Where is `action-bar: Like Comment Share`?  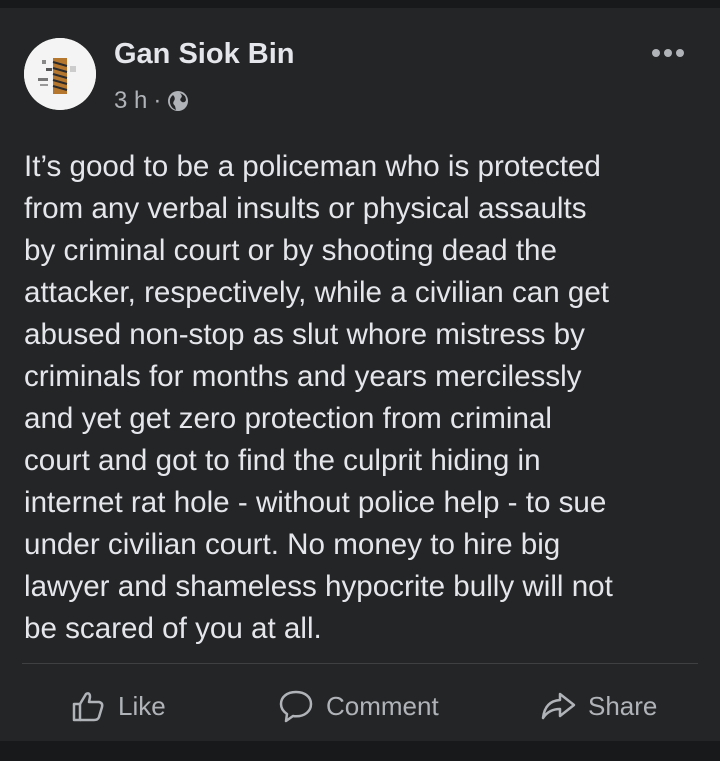
action-bar: Like Comment Share is located at coordinates (360, 706).